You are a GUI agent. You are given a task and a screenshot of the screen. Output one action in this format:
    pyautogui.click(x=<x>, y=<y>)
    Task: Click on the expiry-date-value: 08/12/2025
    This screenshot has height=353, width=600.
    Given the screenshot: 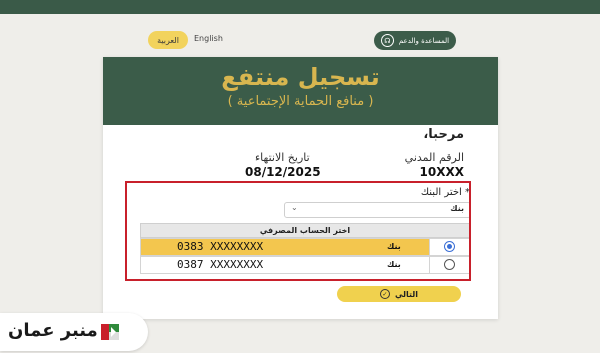 What is the action you would take?
    pyautogui.click(x=283, y=172)
    